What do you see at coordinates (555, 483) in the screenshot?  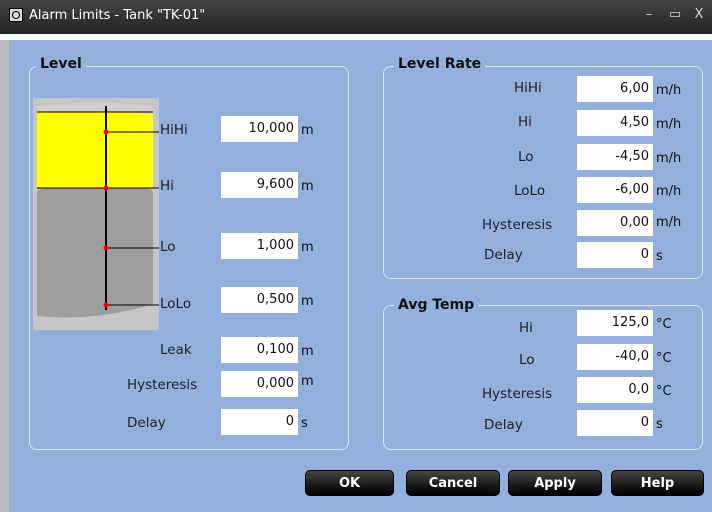 I see `apply-button: Apply` at bounding box center [555, 483].